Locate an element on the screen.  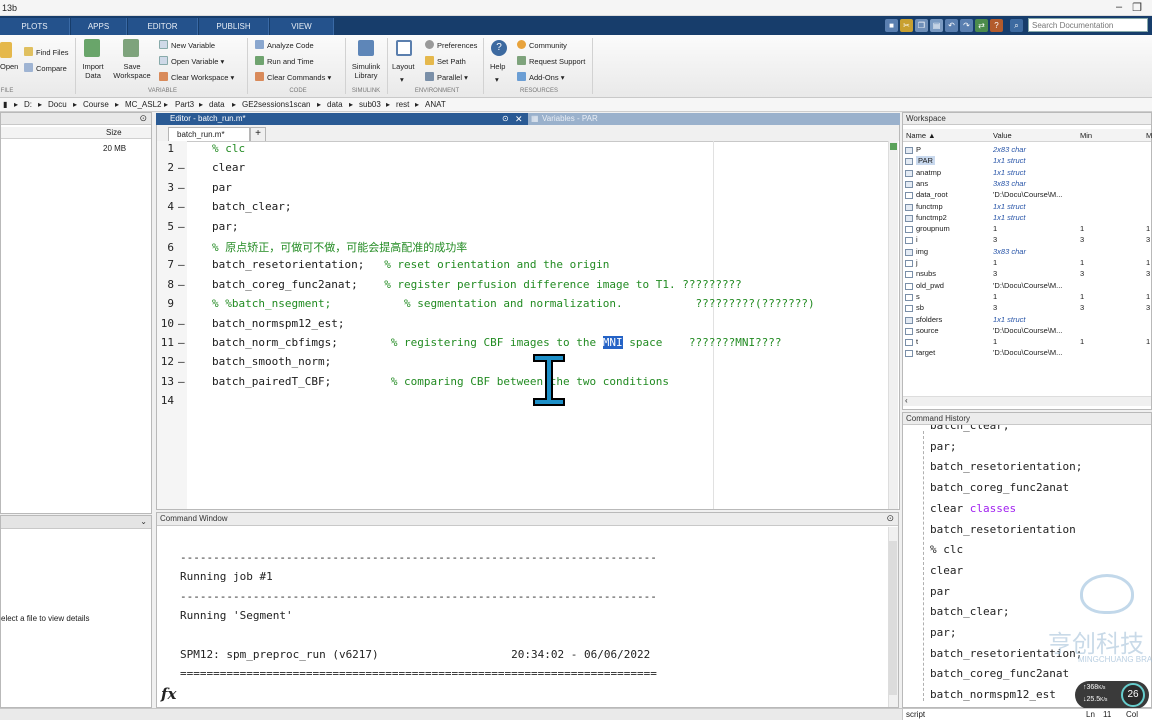
tab-apps: APPS is located at coordinates (99, 26).